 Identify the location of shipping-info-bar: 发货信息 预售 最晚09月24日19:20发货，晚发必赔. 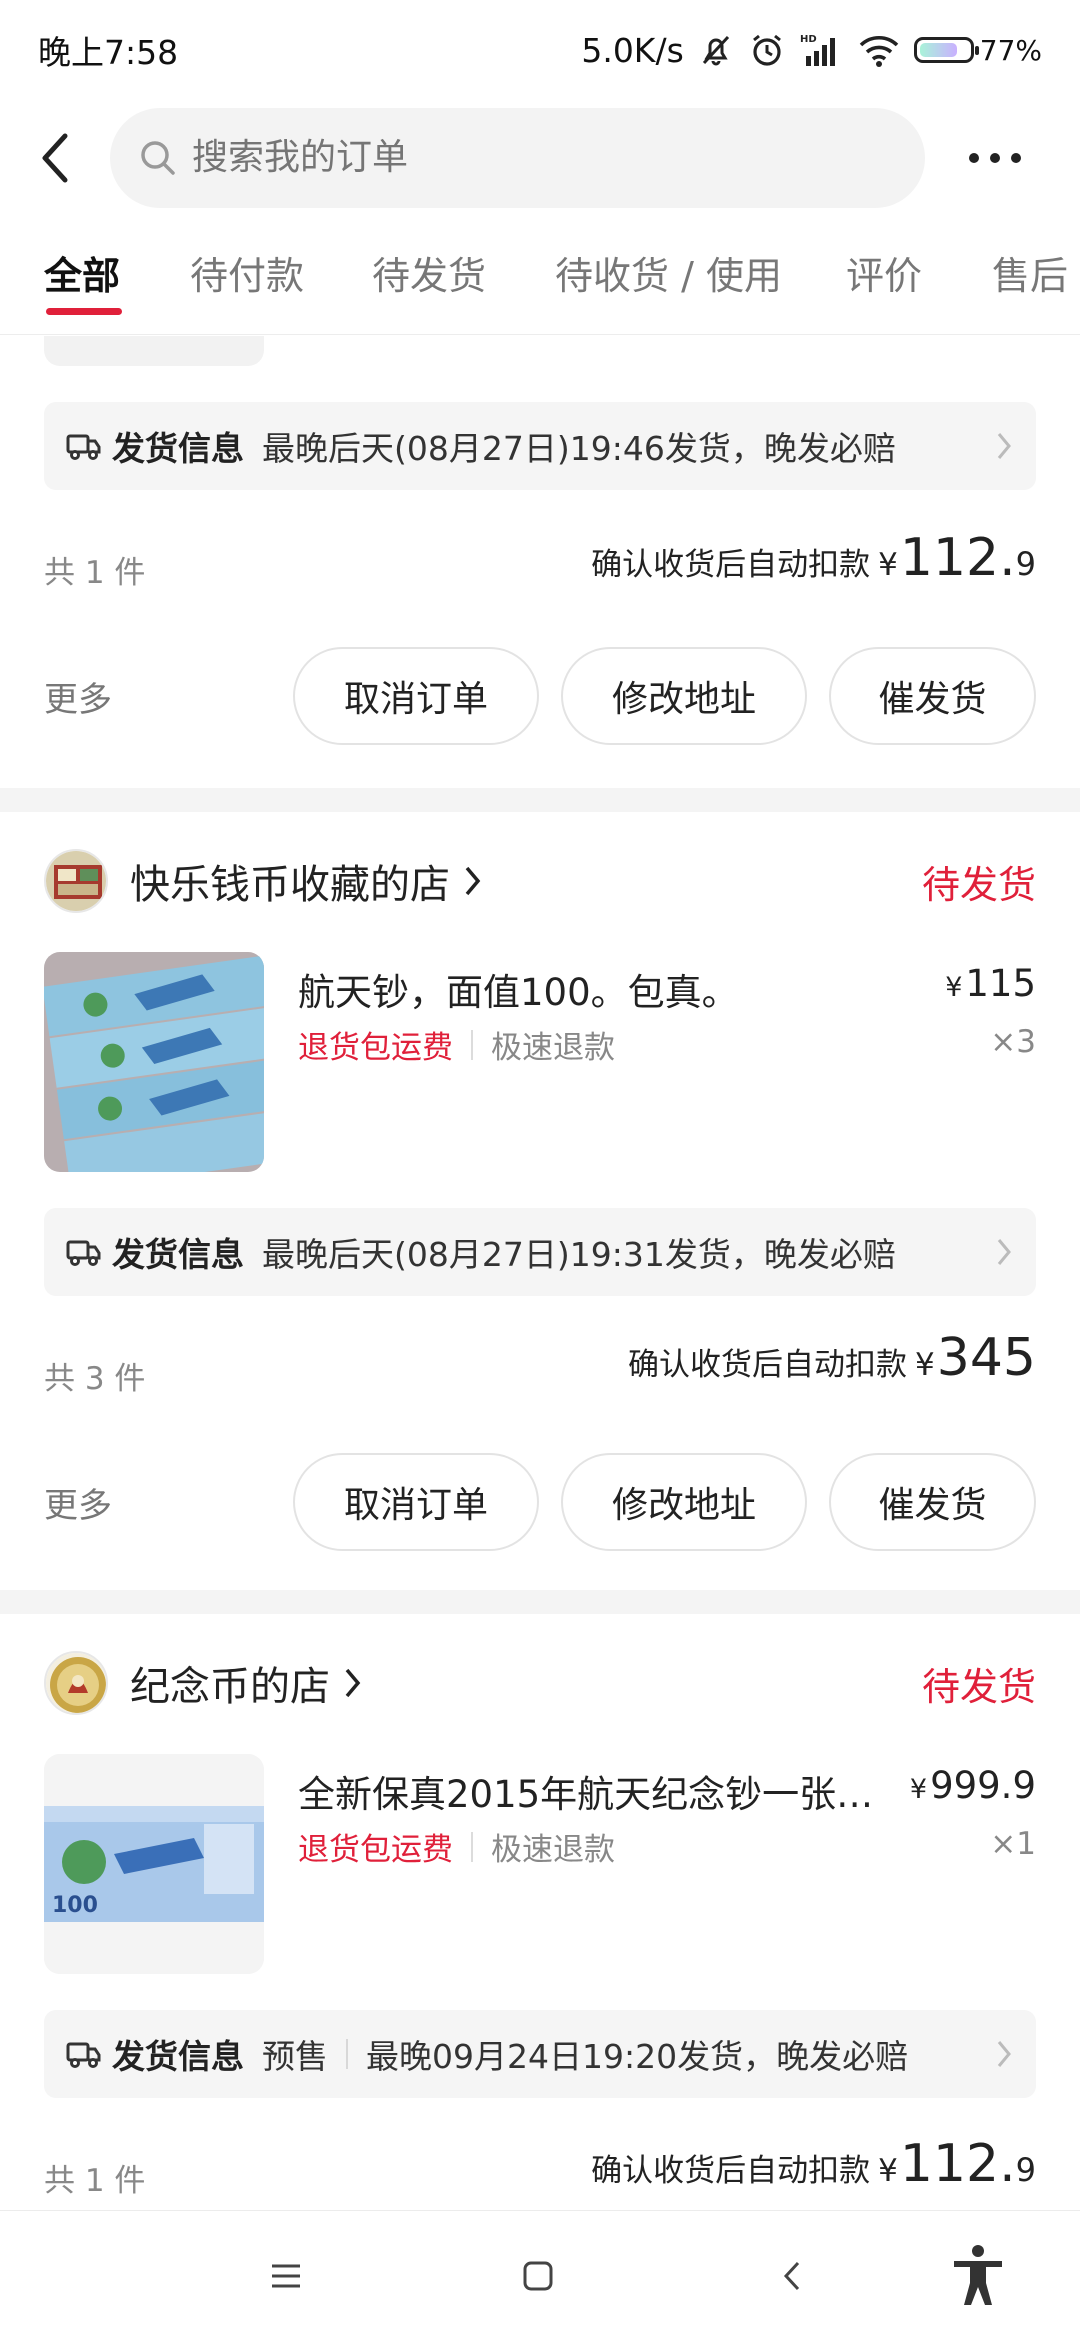
(540, 2054).